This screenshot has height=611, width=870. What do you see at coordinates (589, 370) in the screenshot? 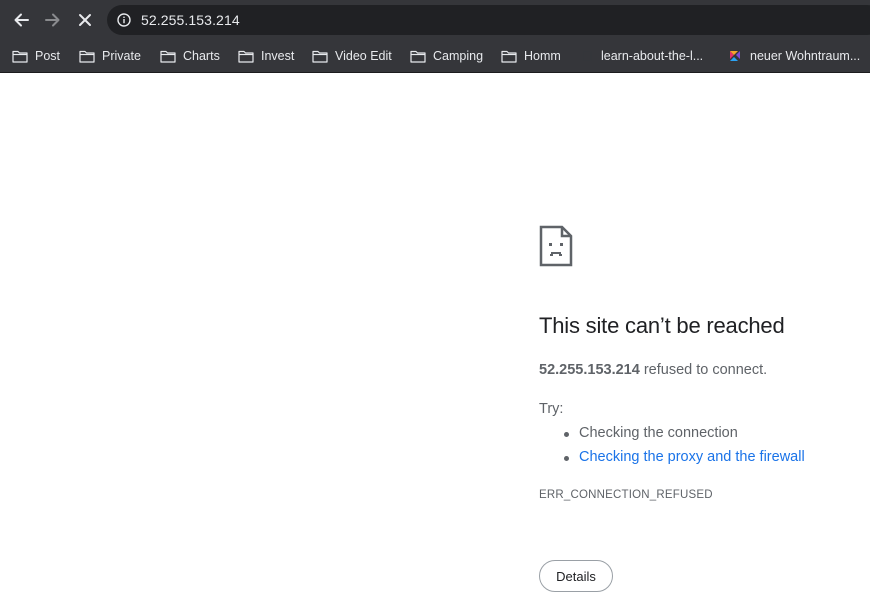
I see `error-host: 52.255.153.214` at bounding box center [589, 370].